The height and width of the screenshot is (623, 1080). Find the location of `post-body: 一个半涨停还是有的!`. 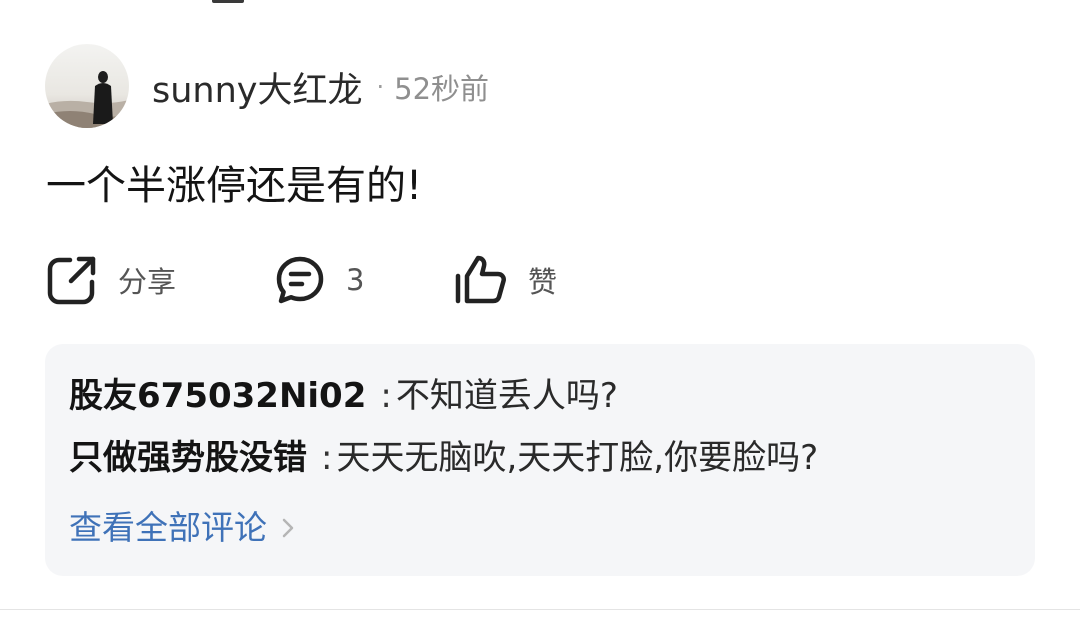

post-body: 一个半涨停还是有的! is located at coordinates (234, 186).